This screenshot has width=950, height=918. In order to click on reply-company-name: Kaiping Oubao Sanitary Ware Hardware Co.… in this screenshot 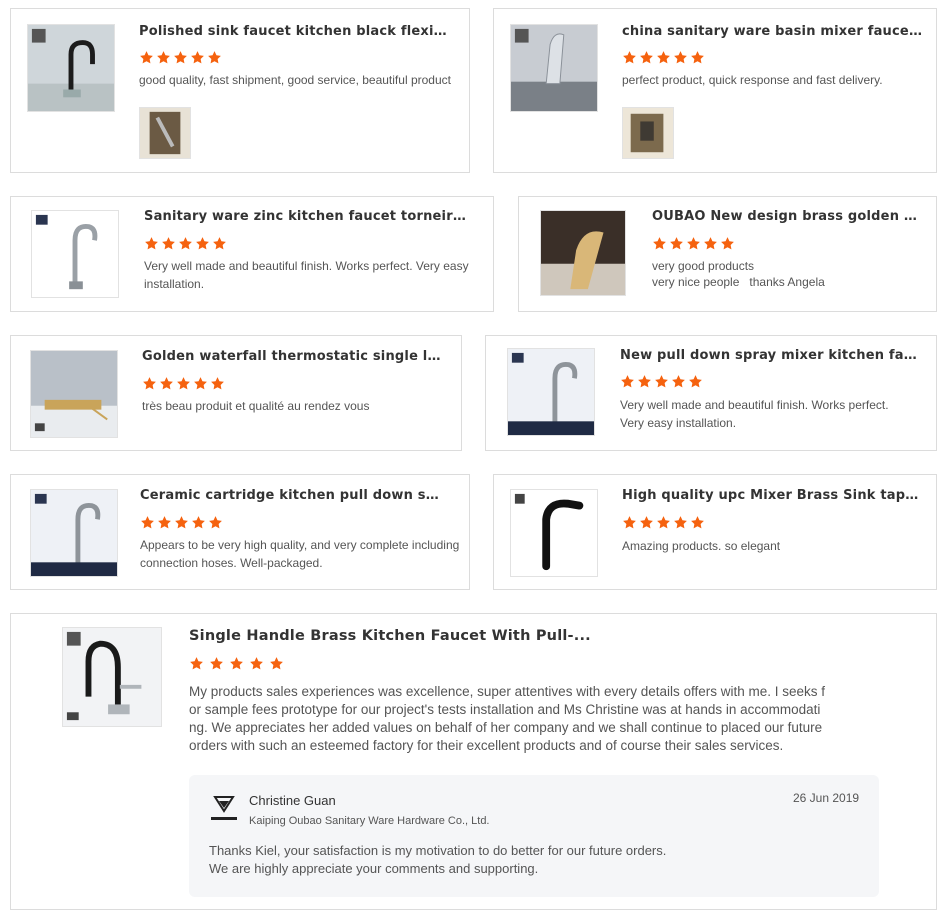, I will do `click(369, 821)`.